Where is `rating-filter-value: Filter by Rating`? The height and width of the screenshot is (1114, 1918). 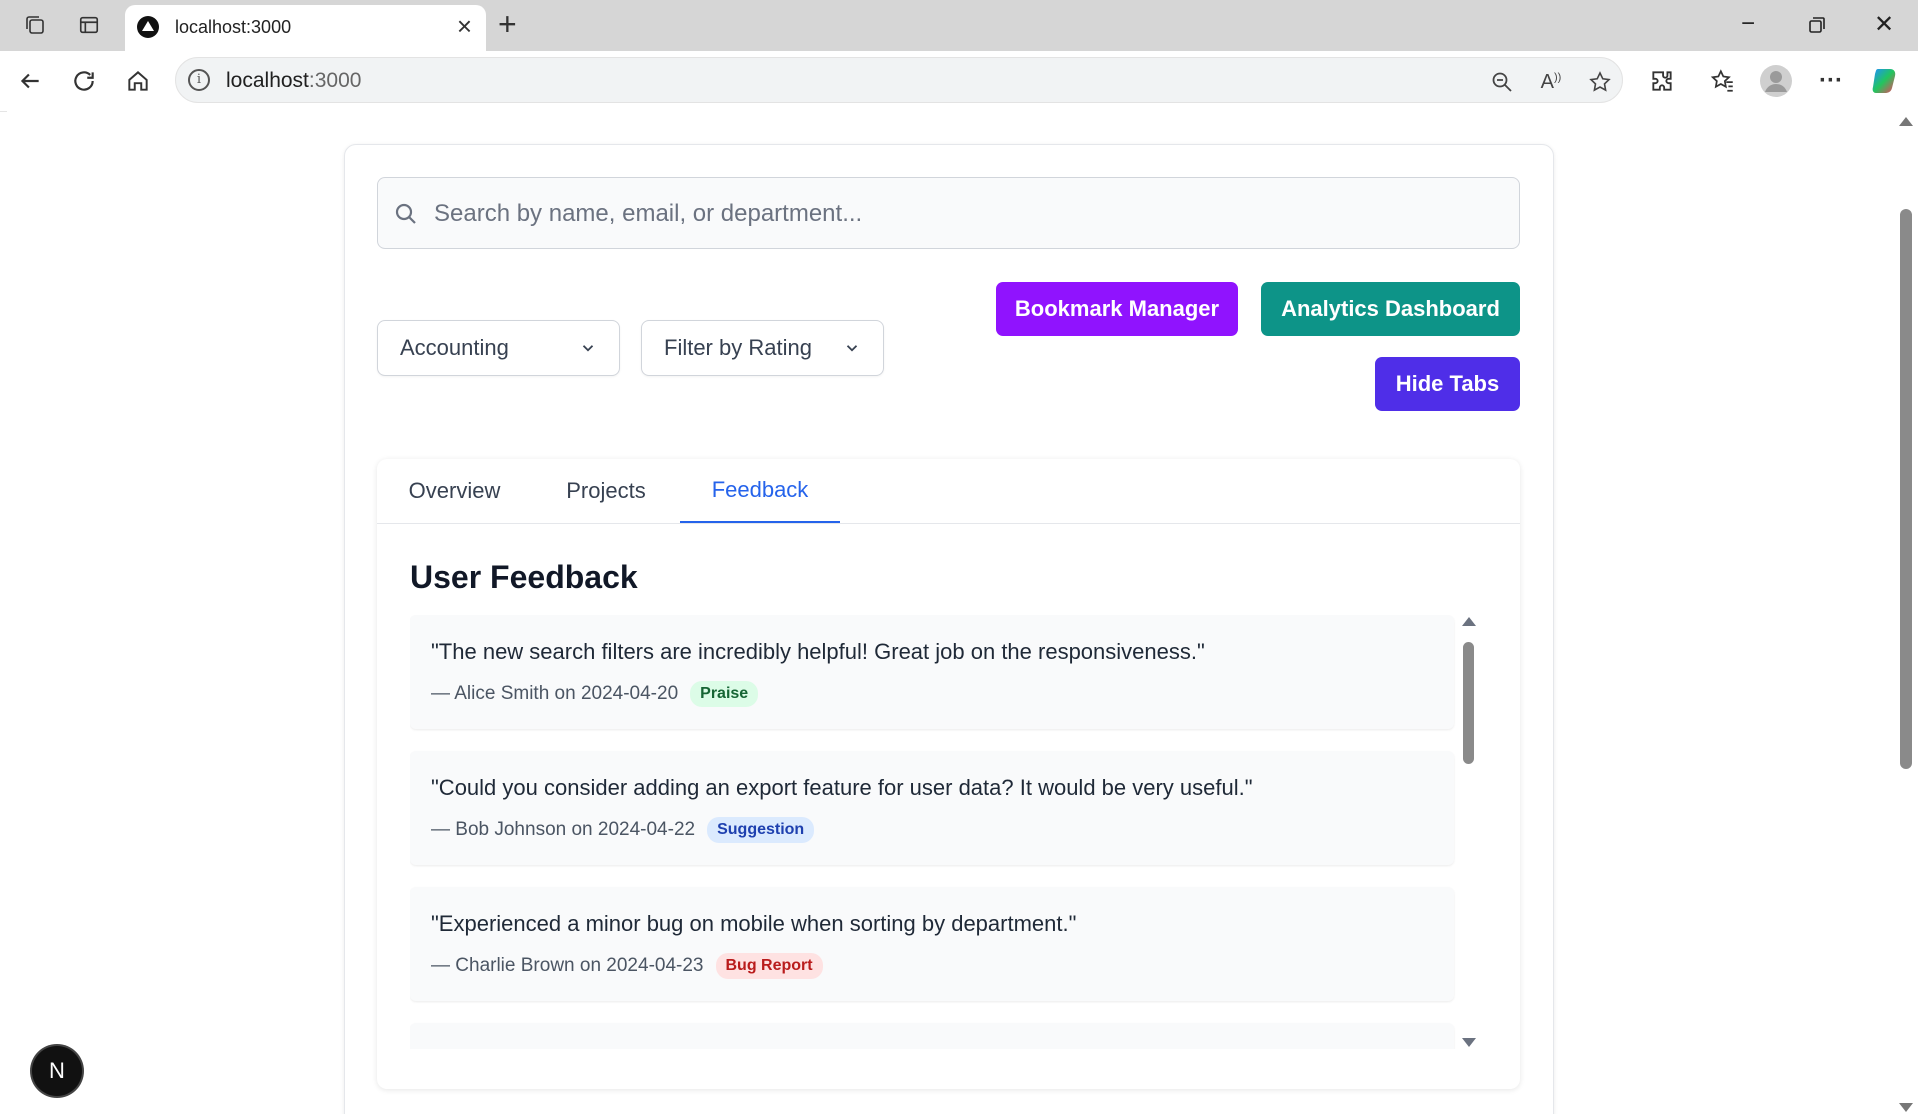
rating-filter-value: Filter by Rating is located at coordinates (738, 347).